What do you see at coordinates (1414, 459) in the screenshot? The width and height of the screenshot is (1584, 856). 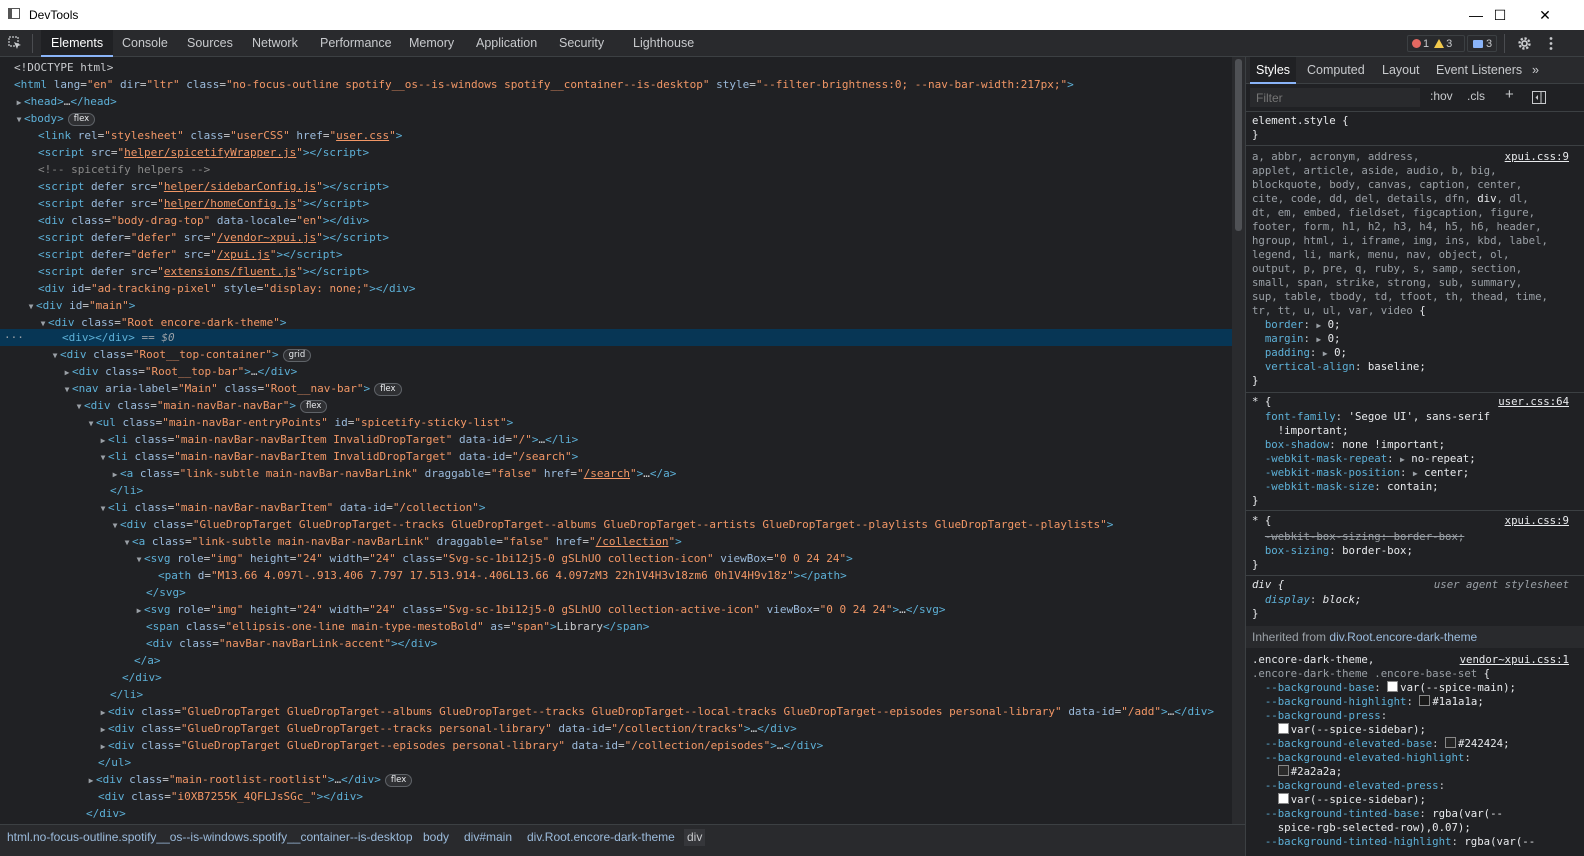 I see `css-declaration: -webkit-mask-repeat: ▶ no-repeat;` at bounding box center [1414, 459].